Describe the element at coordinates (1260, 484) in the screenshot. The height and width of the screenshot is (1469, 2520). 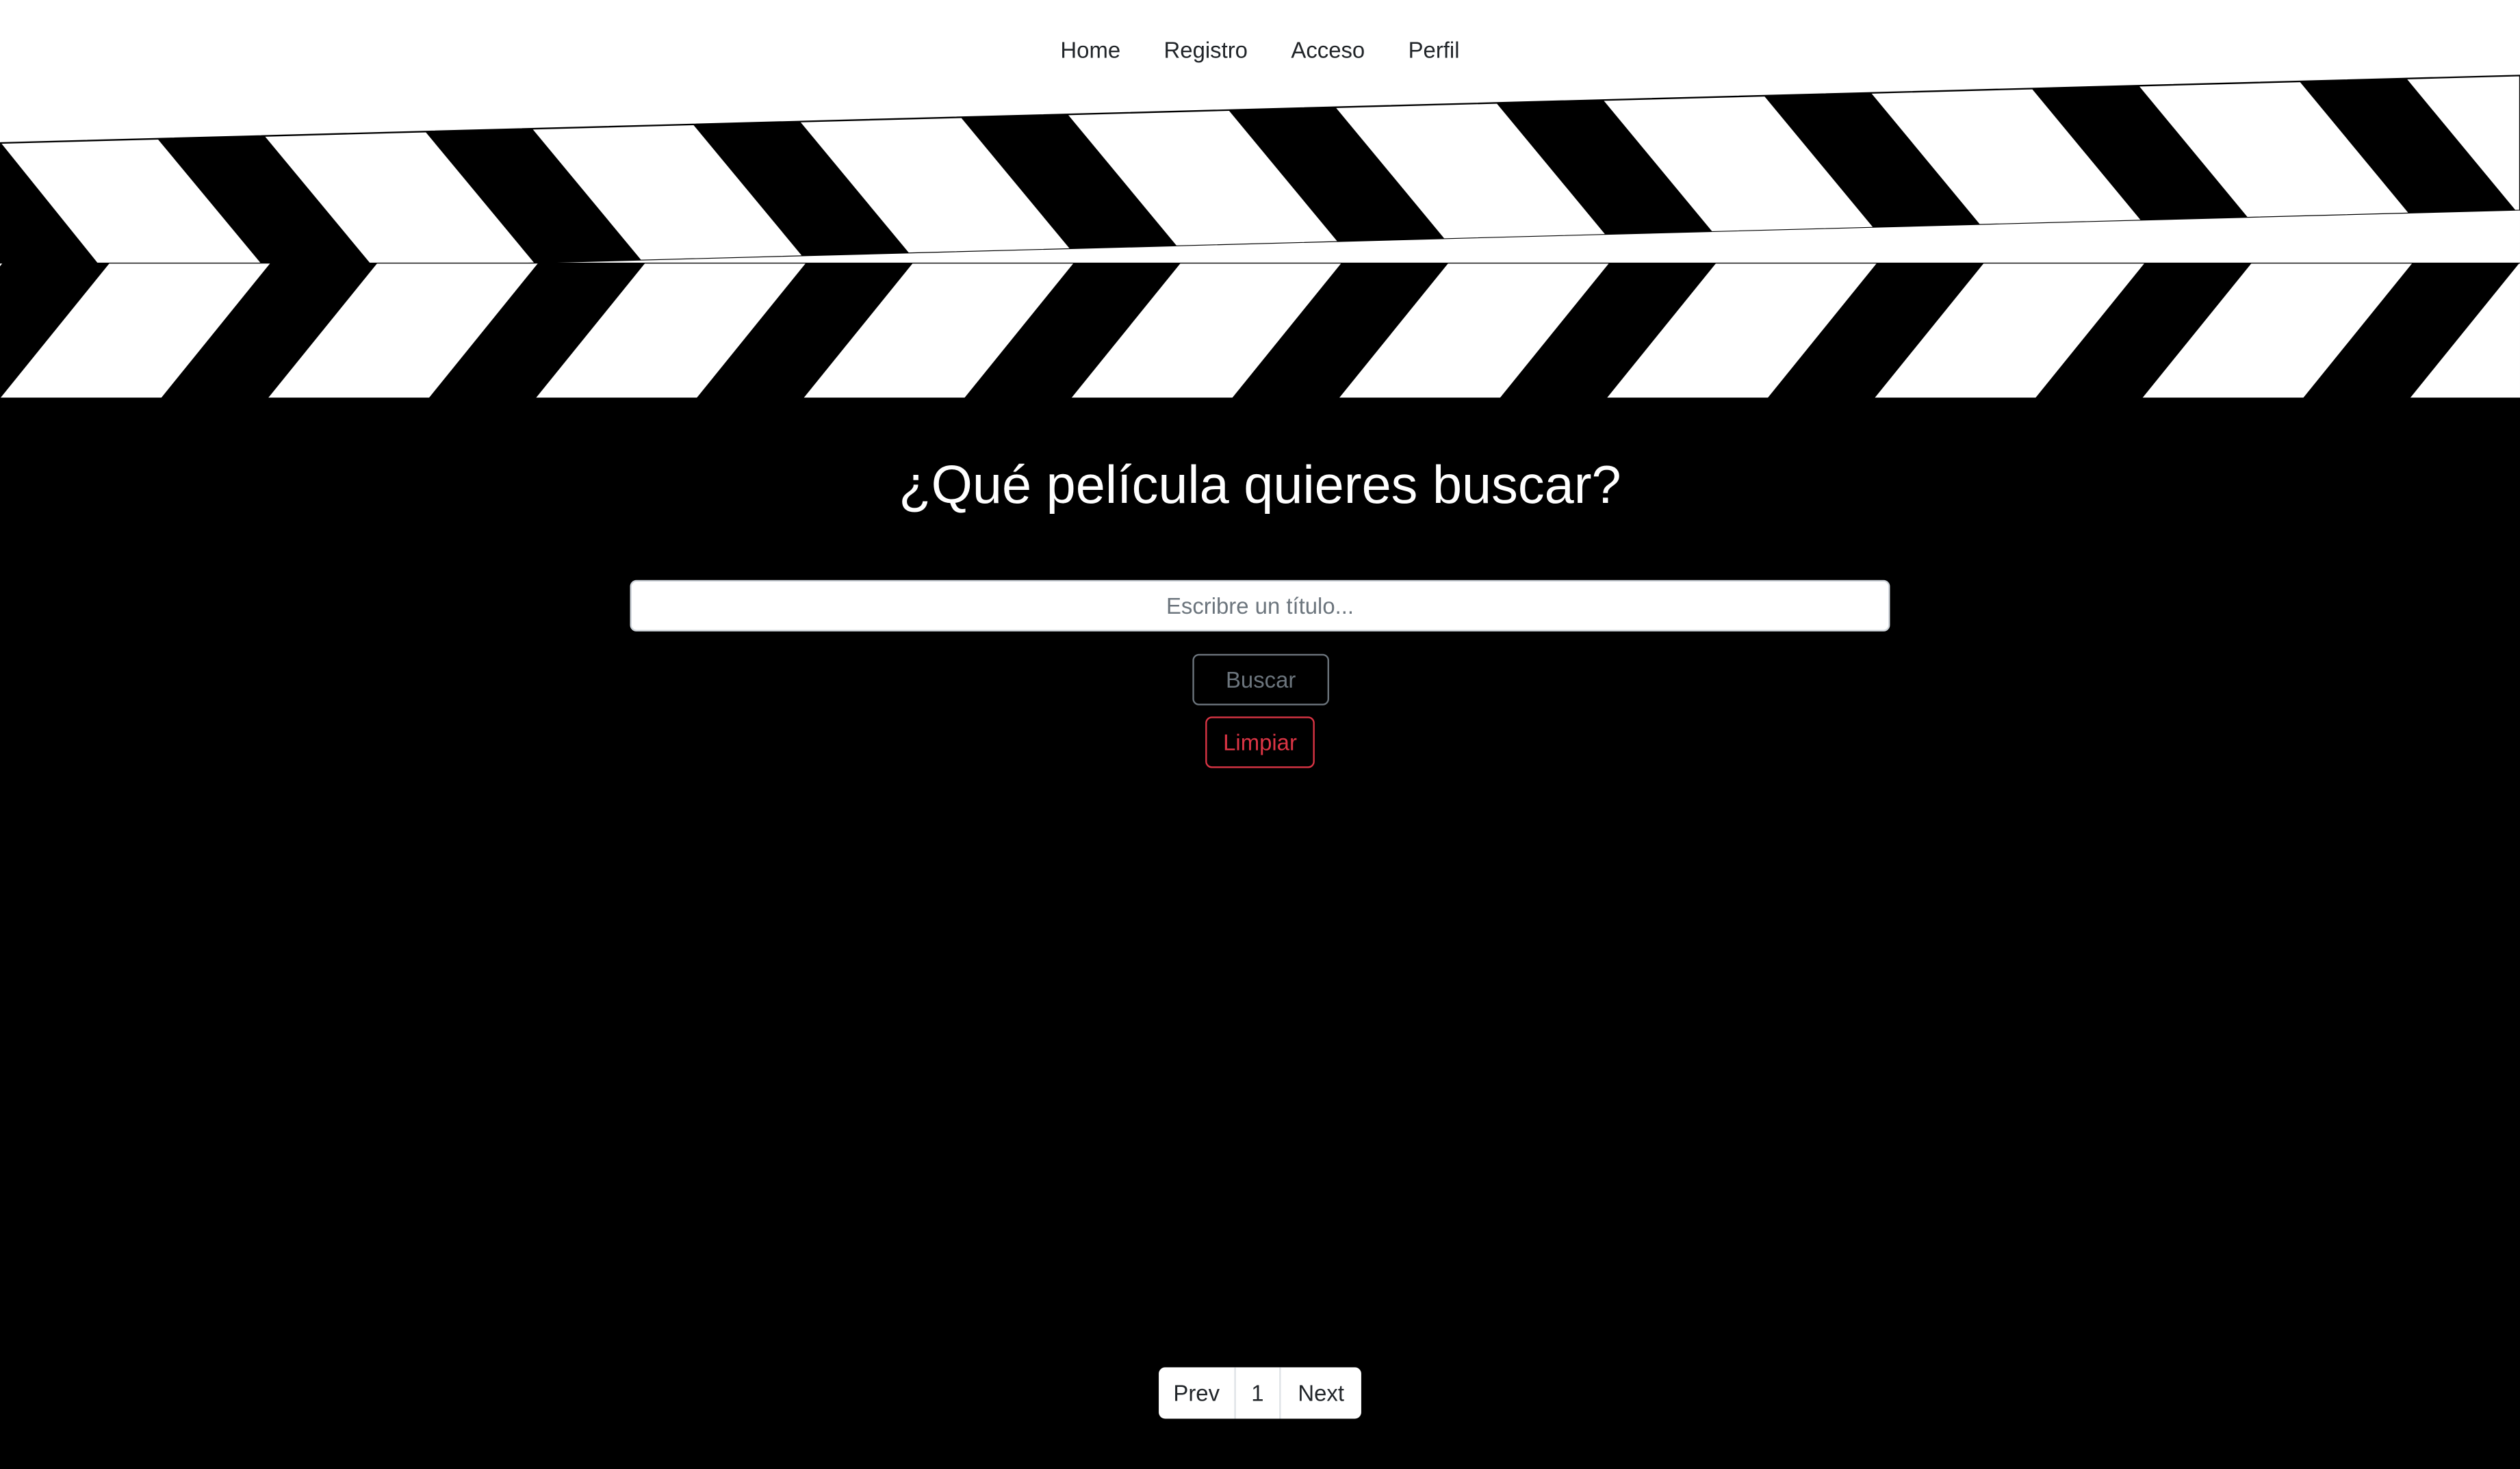
I see `page-title: ¿Qué película quieres buscar?` at that location.